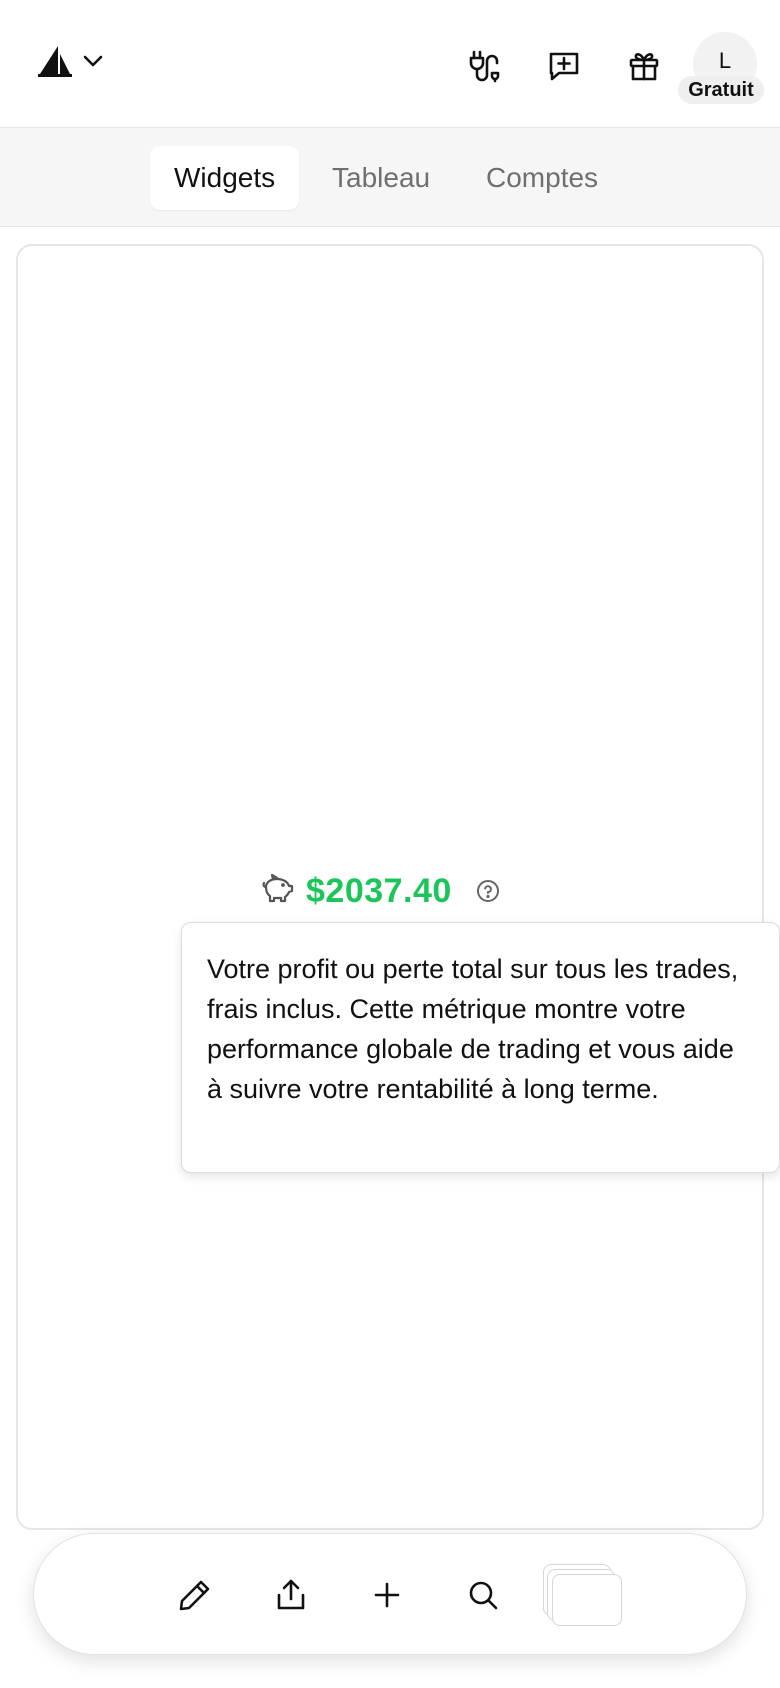 The width and height of the screenshot is (780, 1688). Describe the element at coordinates (225, 178) in the screenshot. I see `tab-widgets: Widgets` at that location.